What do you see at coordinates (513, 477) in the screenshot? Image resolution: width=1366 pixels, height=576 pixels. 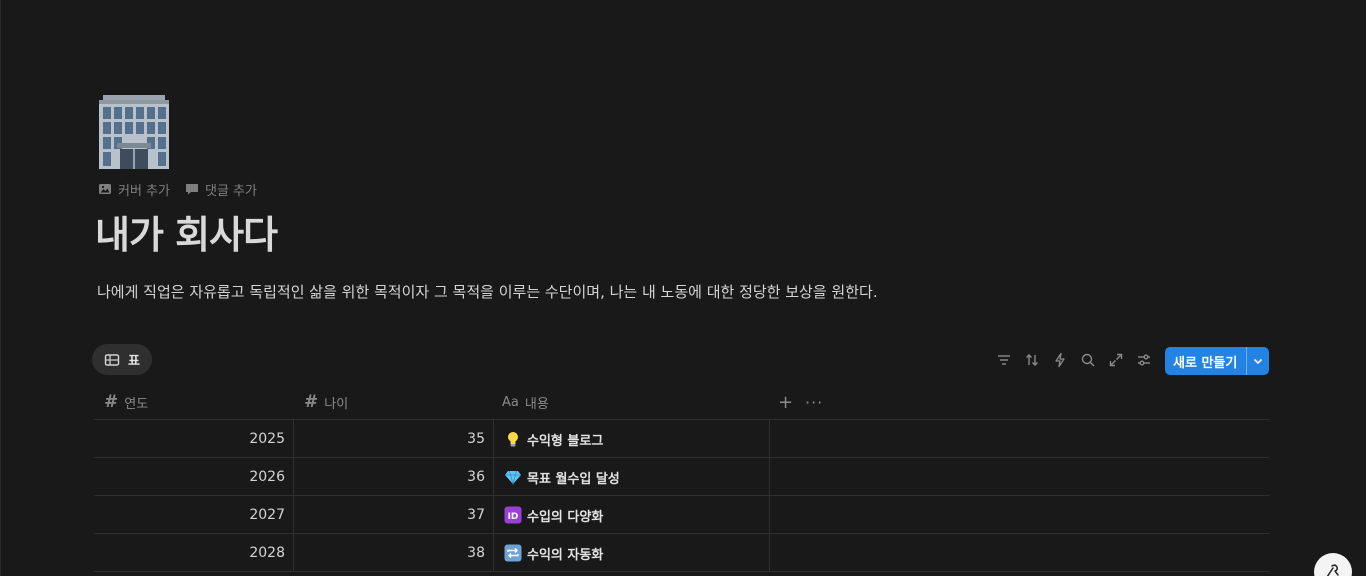 I see `gem-icon` at bounding box center [513, 477].